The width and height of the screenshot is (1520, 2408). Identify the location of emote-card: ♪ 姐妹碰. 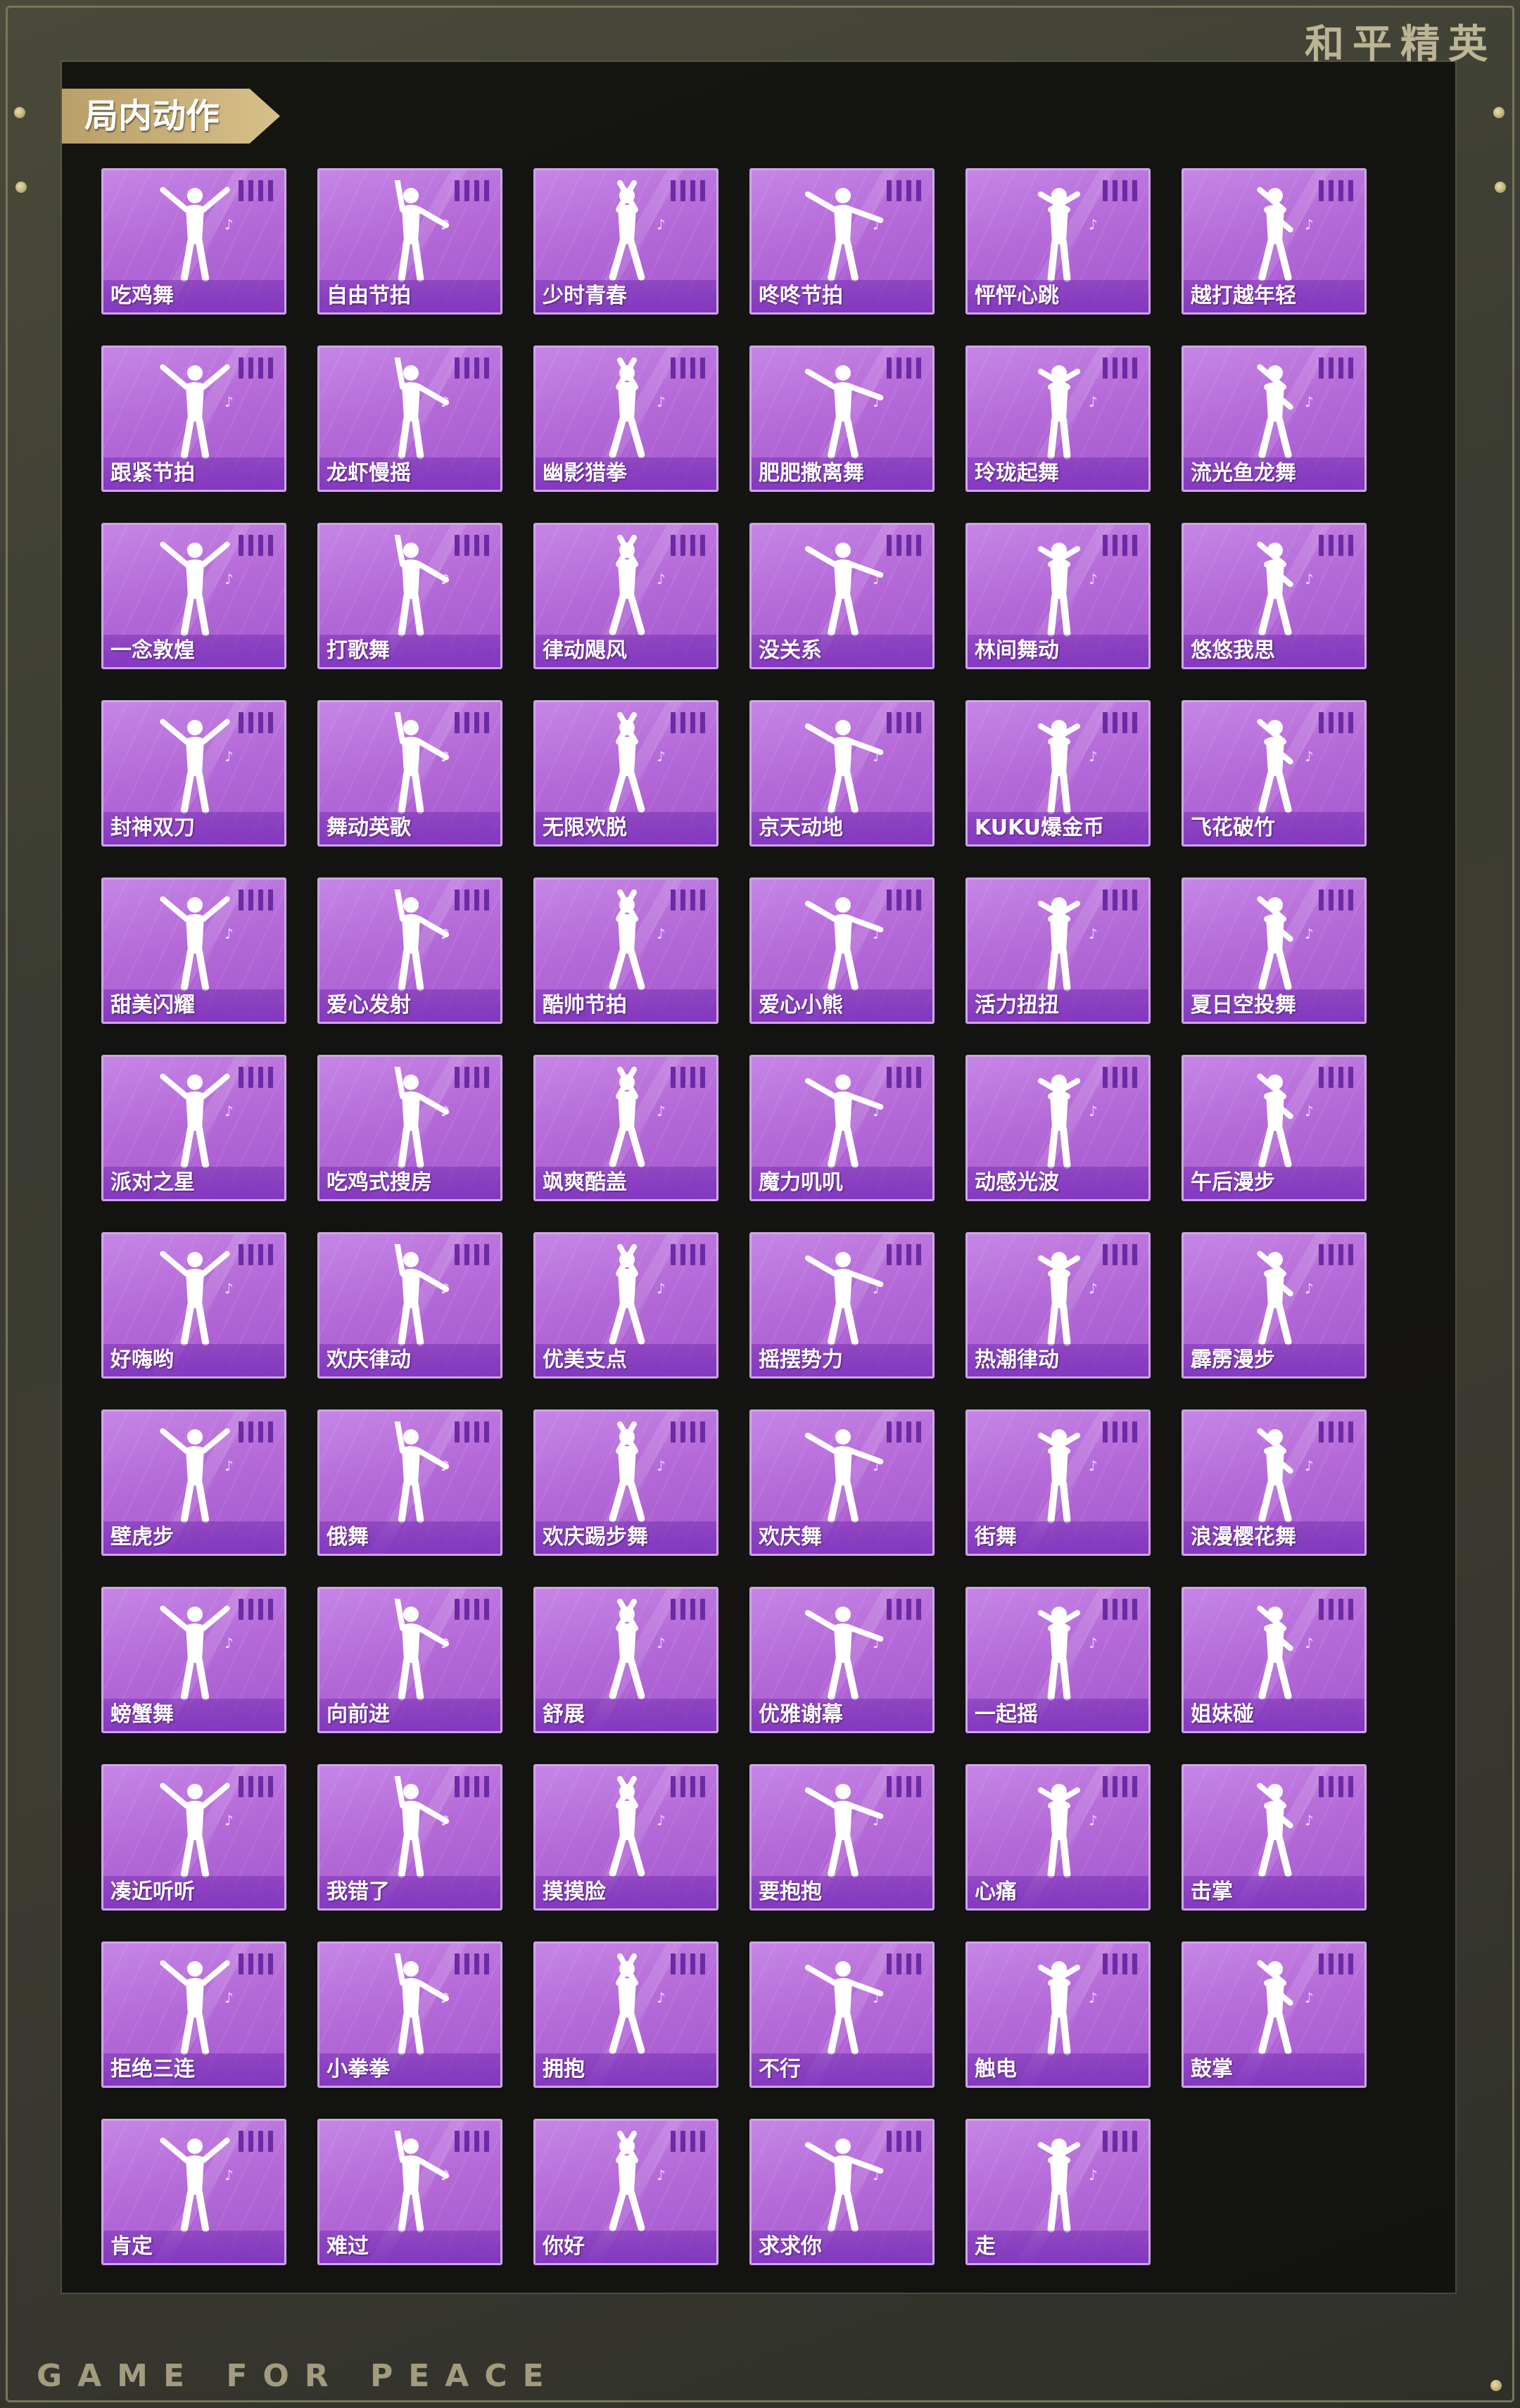
(1274, 1660).